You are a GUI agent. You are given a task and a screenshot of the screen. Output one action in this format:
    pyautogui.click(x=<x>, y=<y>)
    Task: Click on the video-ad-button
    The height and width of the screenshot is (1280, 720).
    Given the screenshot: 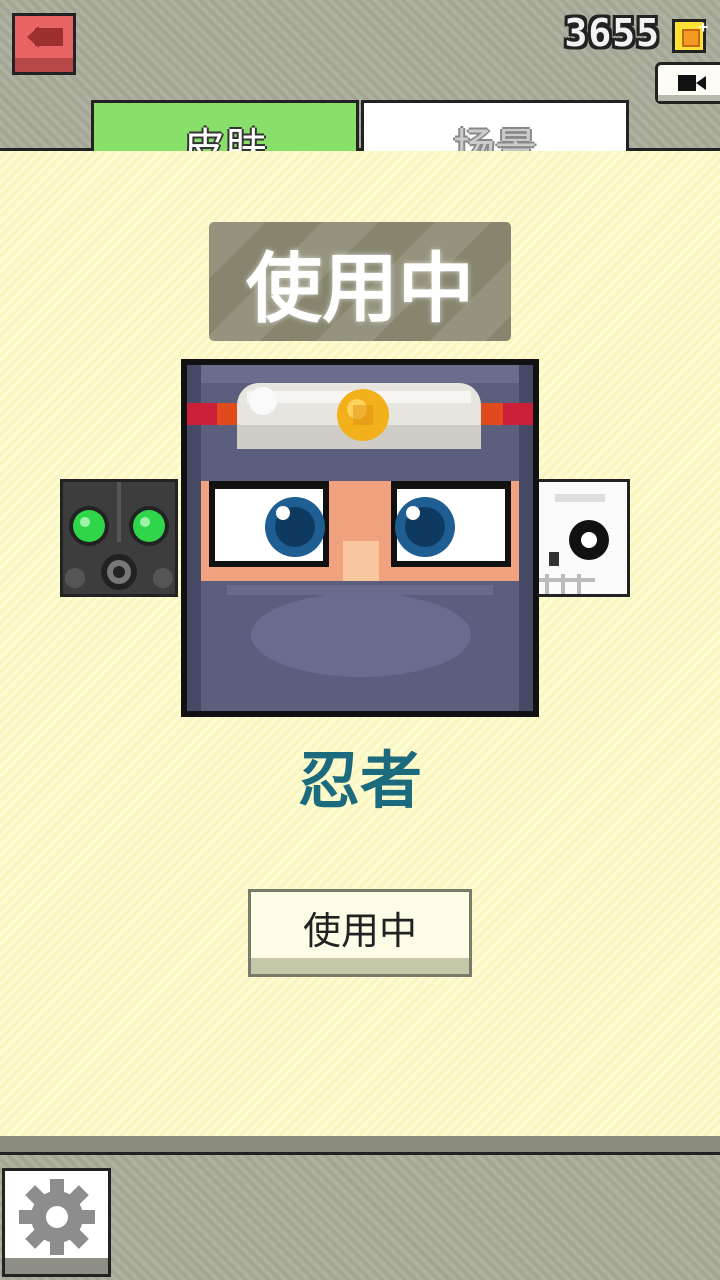 What is the action you would take?
    pyautogui.click(x=687, y=83)
    